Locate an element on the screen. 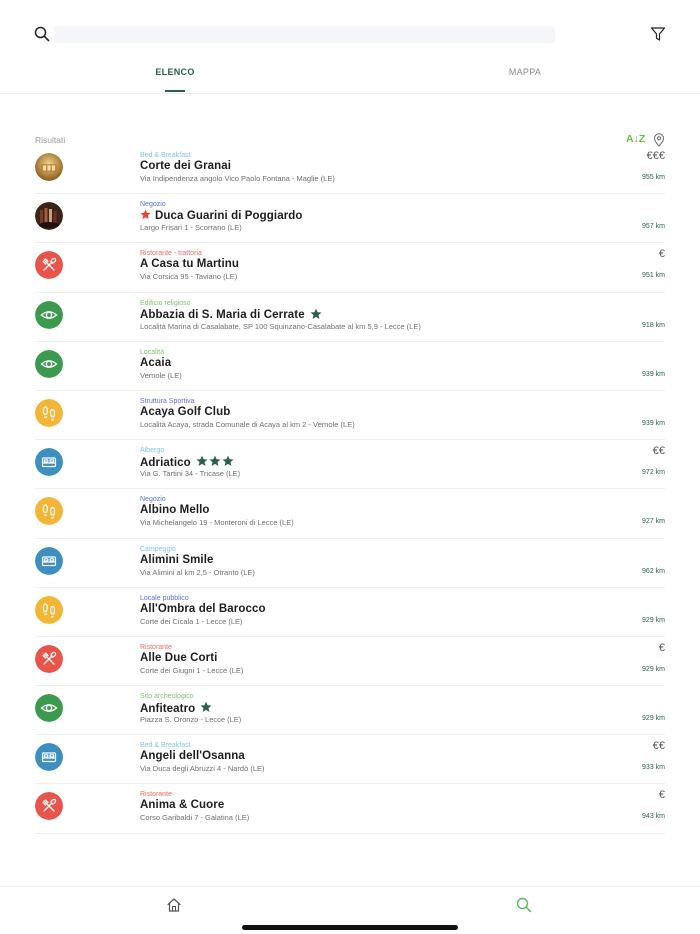  item-name: Acaya Golf Club is located at coordinates (185, 412).